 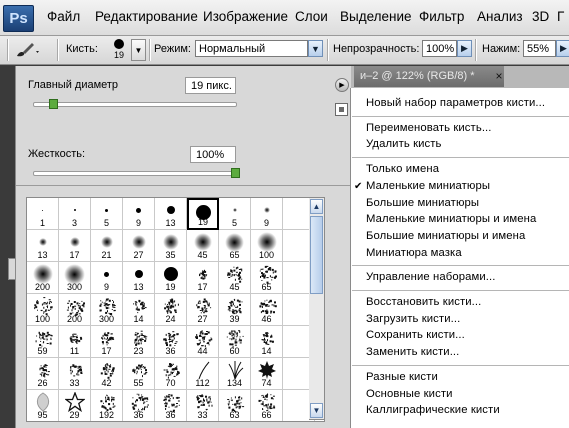 What do you see at coordinates (43, 342) in the screenshot?
I see `brush-preset-cell: 59` at bounding box center [43, 342].